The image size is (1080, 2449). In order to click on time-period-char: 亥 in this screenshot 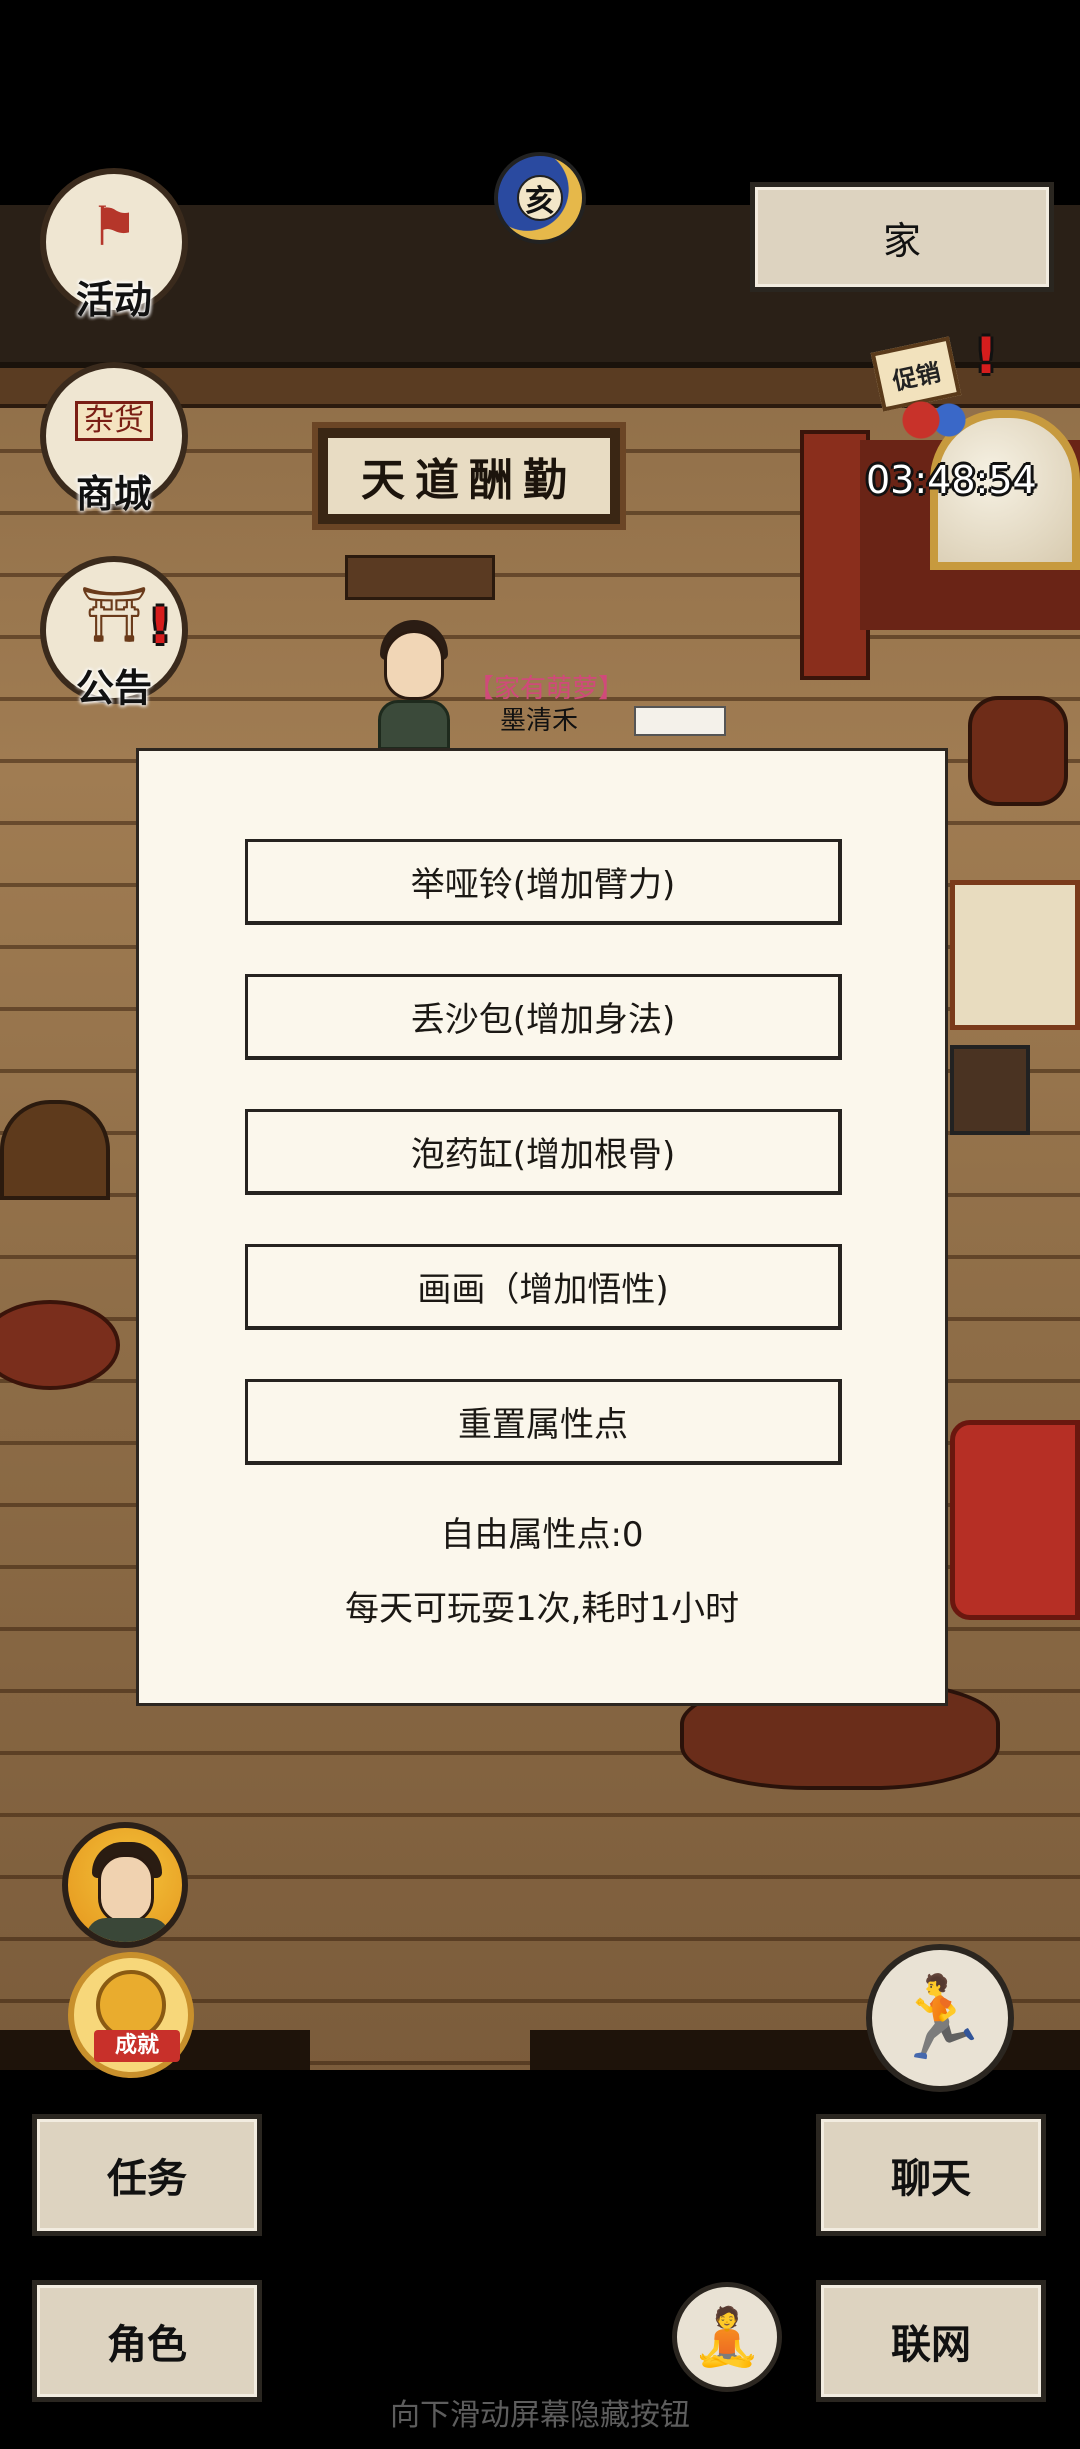, I will do `click(540, 198)`.